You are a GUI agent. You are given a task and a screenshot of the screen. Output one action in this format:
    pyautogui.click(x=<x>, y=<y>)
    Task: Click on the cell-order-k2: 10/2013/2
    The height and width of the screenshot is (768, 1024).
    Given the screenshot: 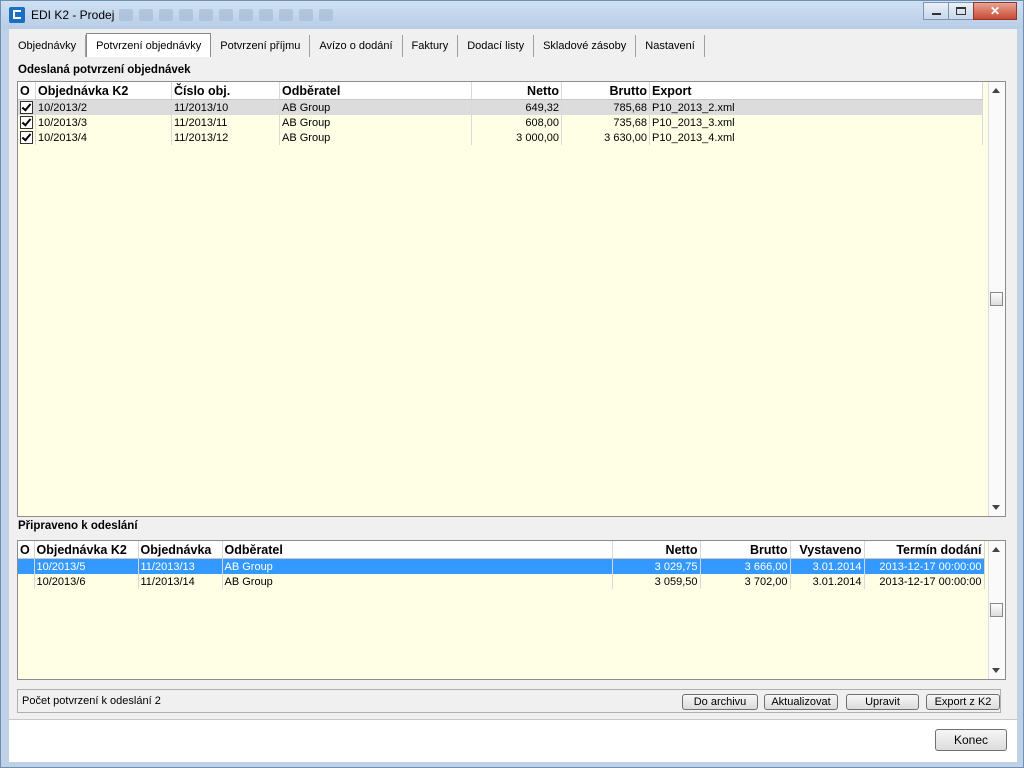 What is the action you would take?
    pyautogui.click(x=103, y=107)
    